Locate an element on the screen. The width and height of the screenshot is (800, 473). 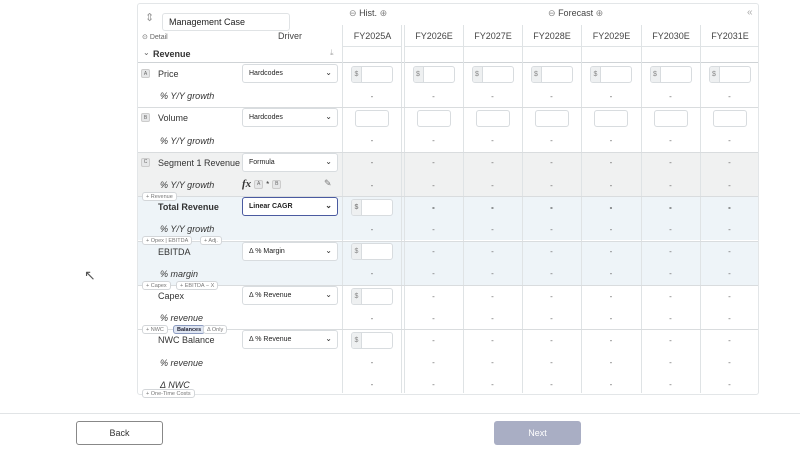
expand-hist-icon: ⊕ is located at coordinates (384, 13).